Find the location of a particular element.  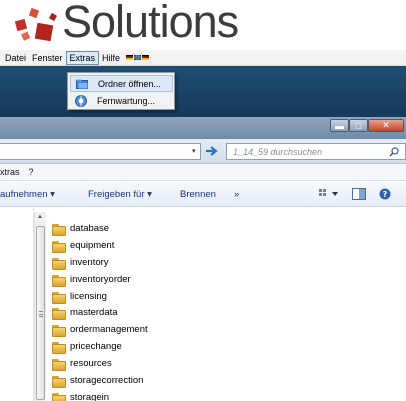

folder-item: pricechange is located at coordinates (182, 346).